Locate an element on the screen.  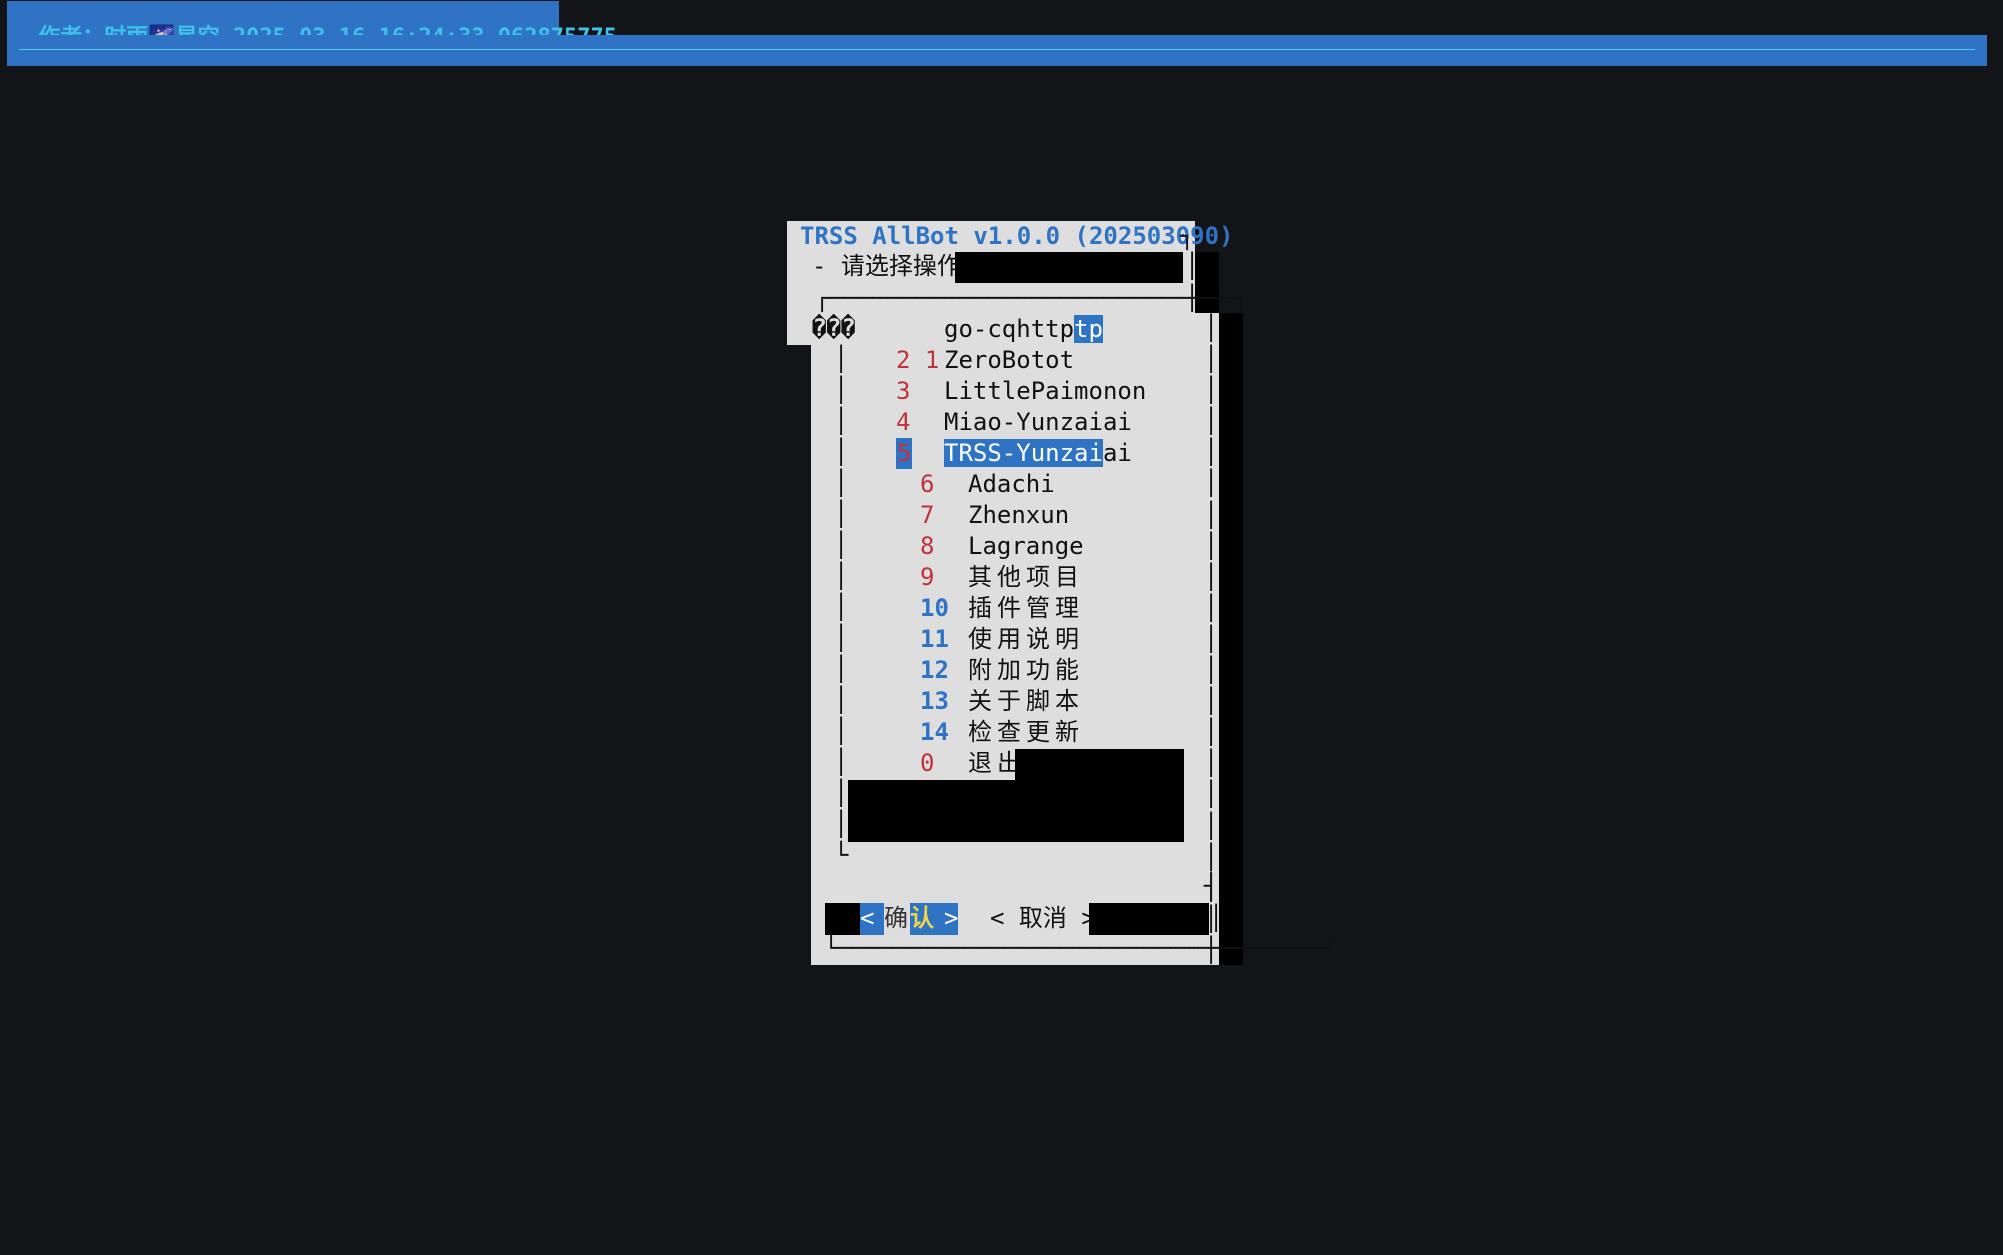
menu-item-miao-yunzai: Miao-Yunzaiai is located at coordinates (1038, 422).